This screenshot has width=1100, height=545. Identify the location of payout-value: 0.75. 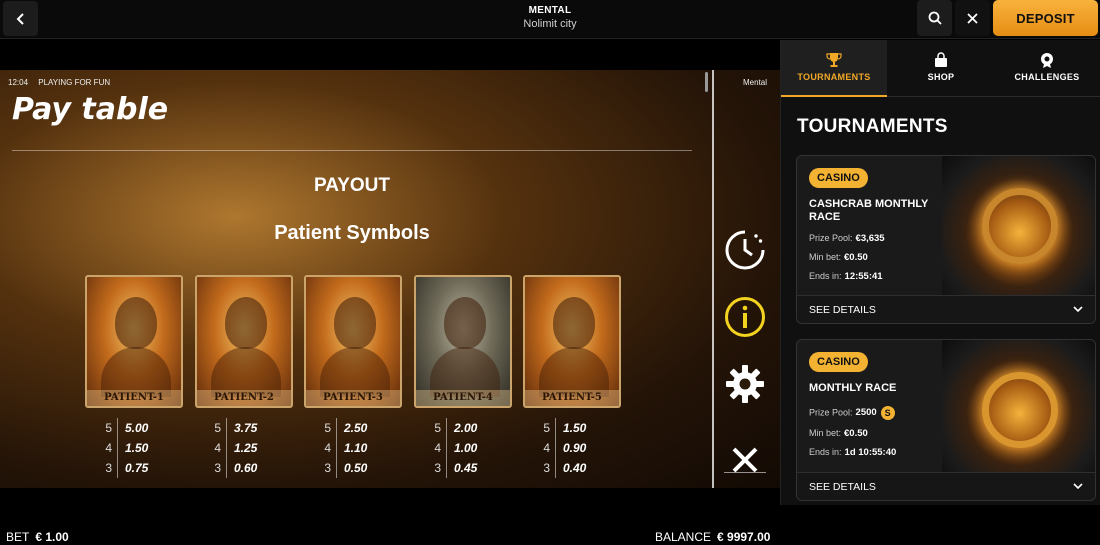
(137, 468).